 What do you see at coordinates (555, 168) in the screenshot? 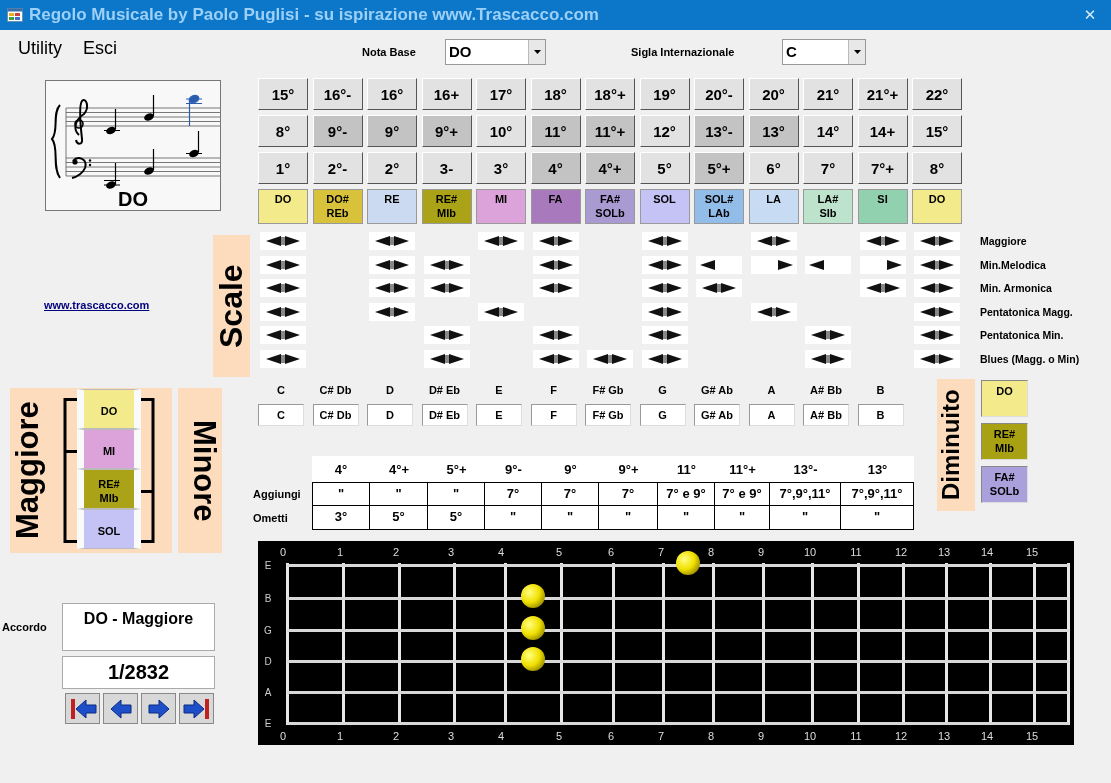
I see `interval-button: 4°` at bounding box center [555, 168].